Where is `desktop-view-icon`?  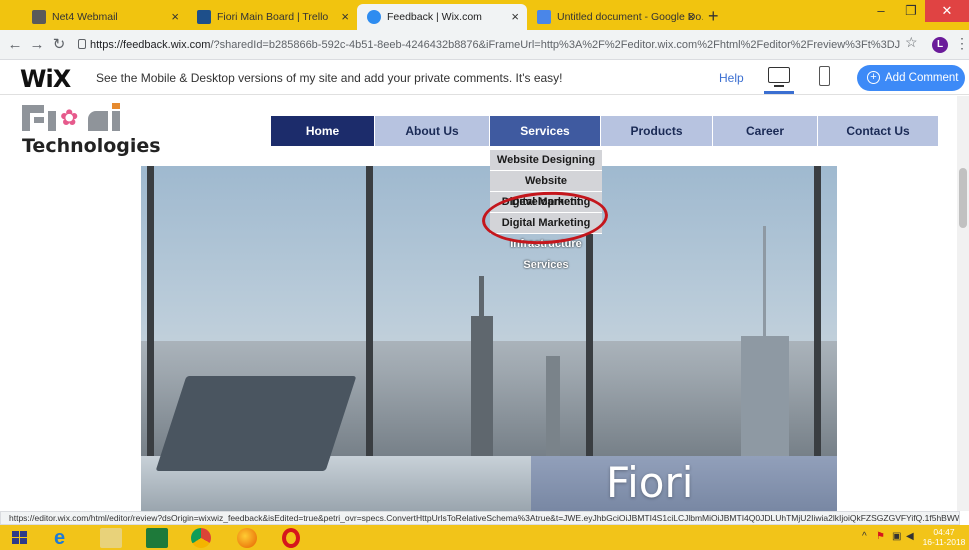
desktop-view-icon is located at coordinates (779, 77).